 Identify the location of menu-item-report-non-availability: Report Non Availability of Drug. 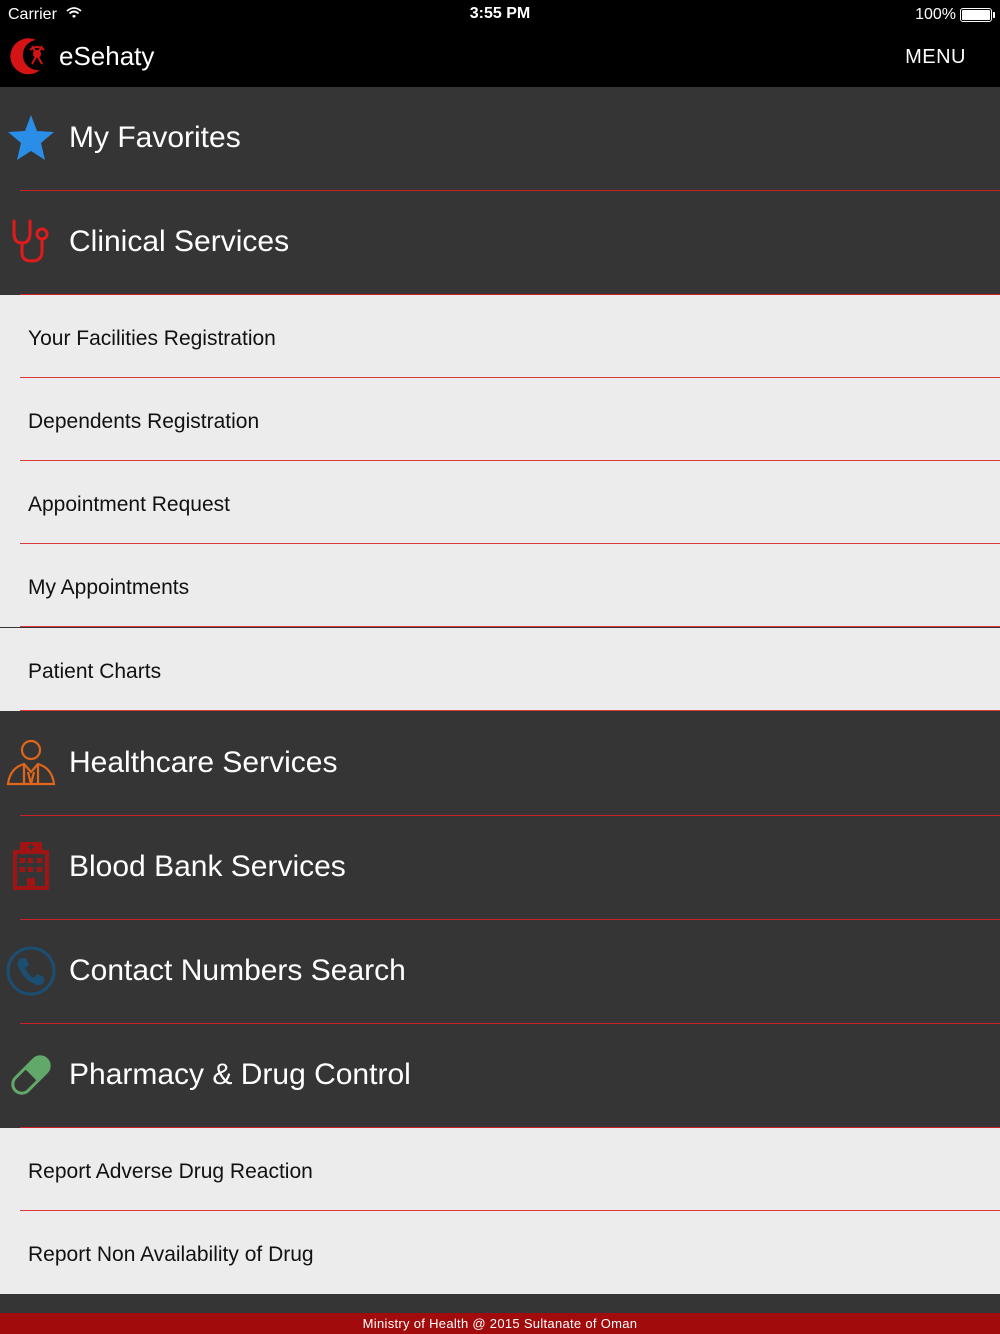
(500, 1252).